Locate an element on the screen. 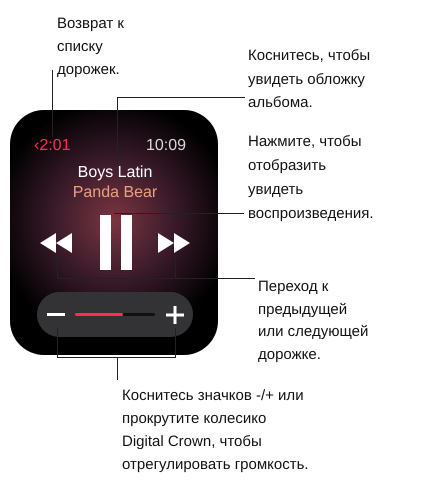  plus-icon is located at coordinates (175, 315).